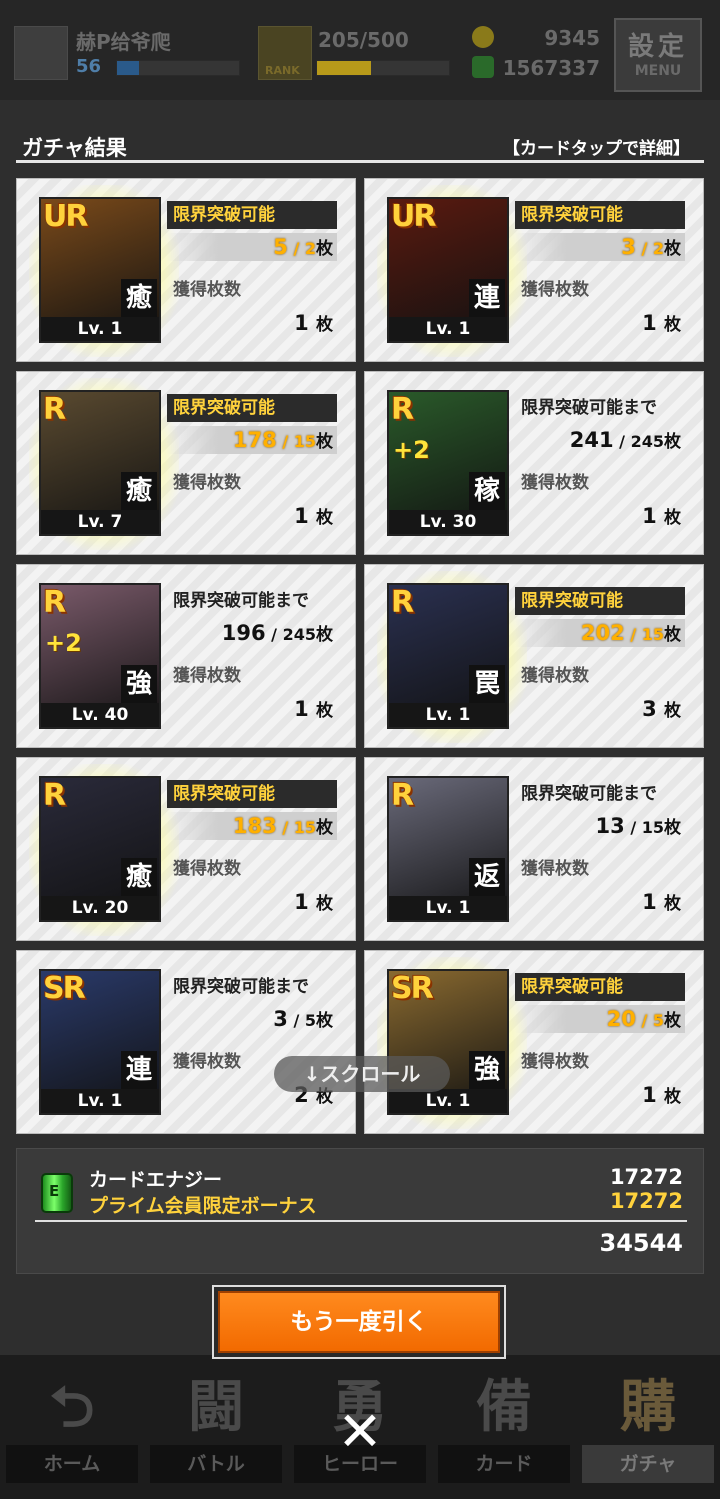 This screenshot has height=1499, width=720. Describe the element at coordinates (591, 440) in the screenshot. I see `card-count-have: 241` at that location.